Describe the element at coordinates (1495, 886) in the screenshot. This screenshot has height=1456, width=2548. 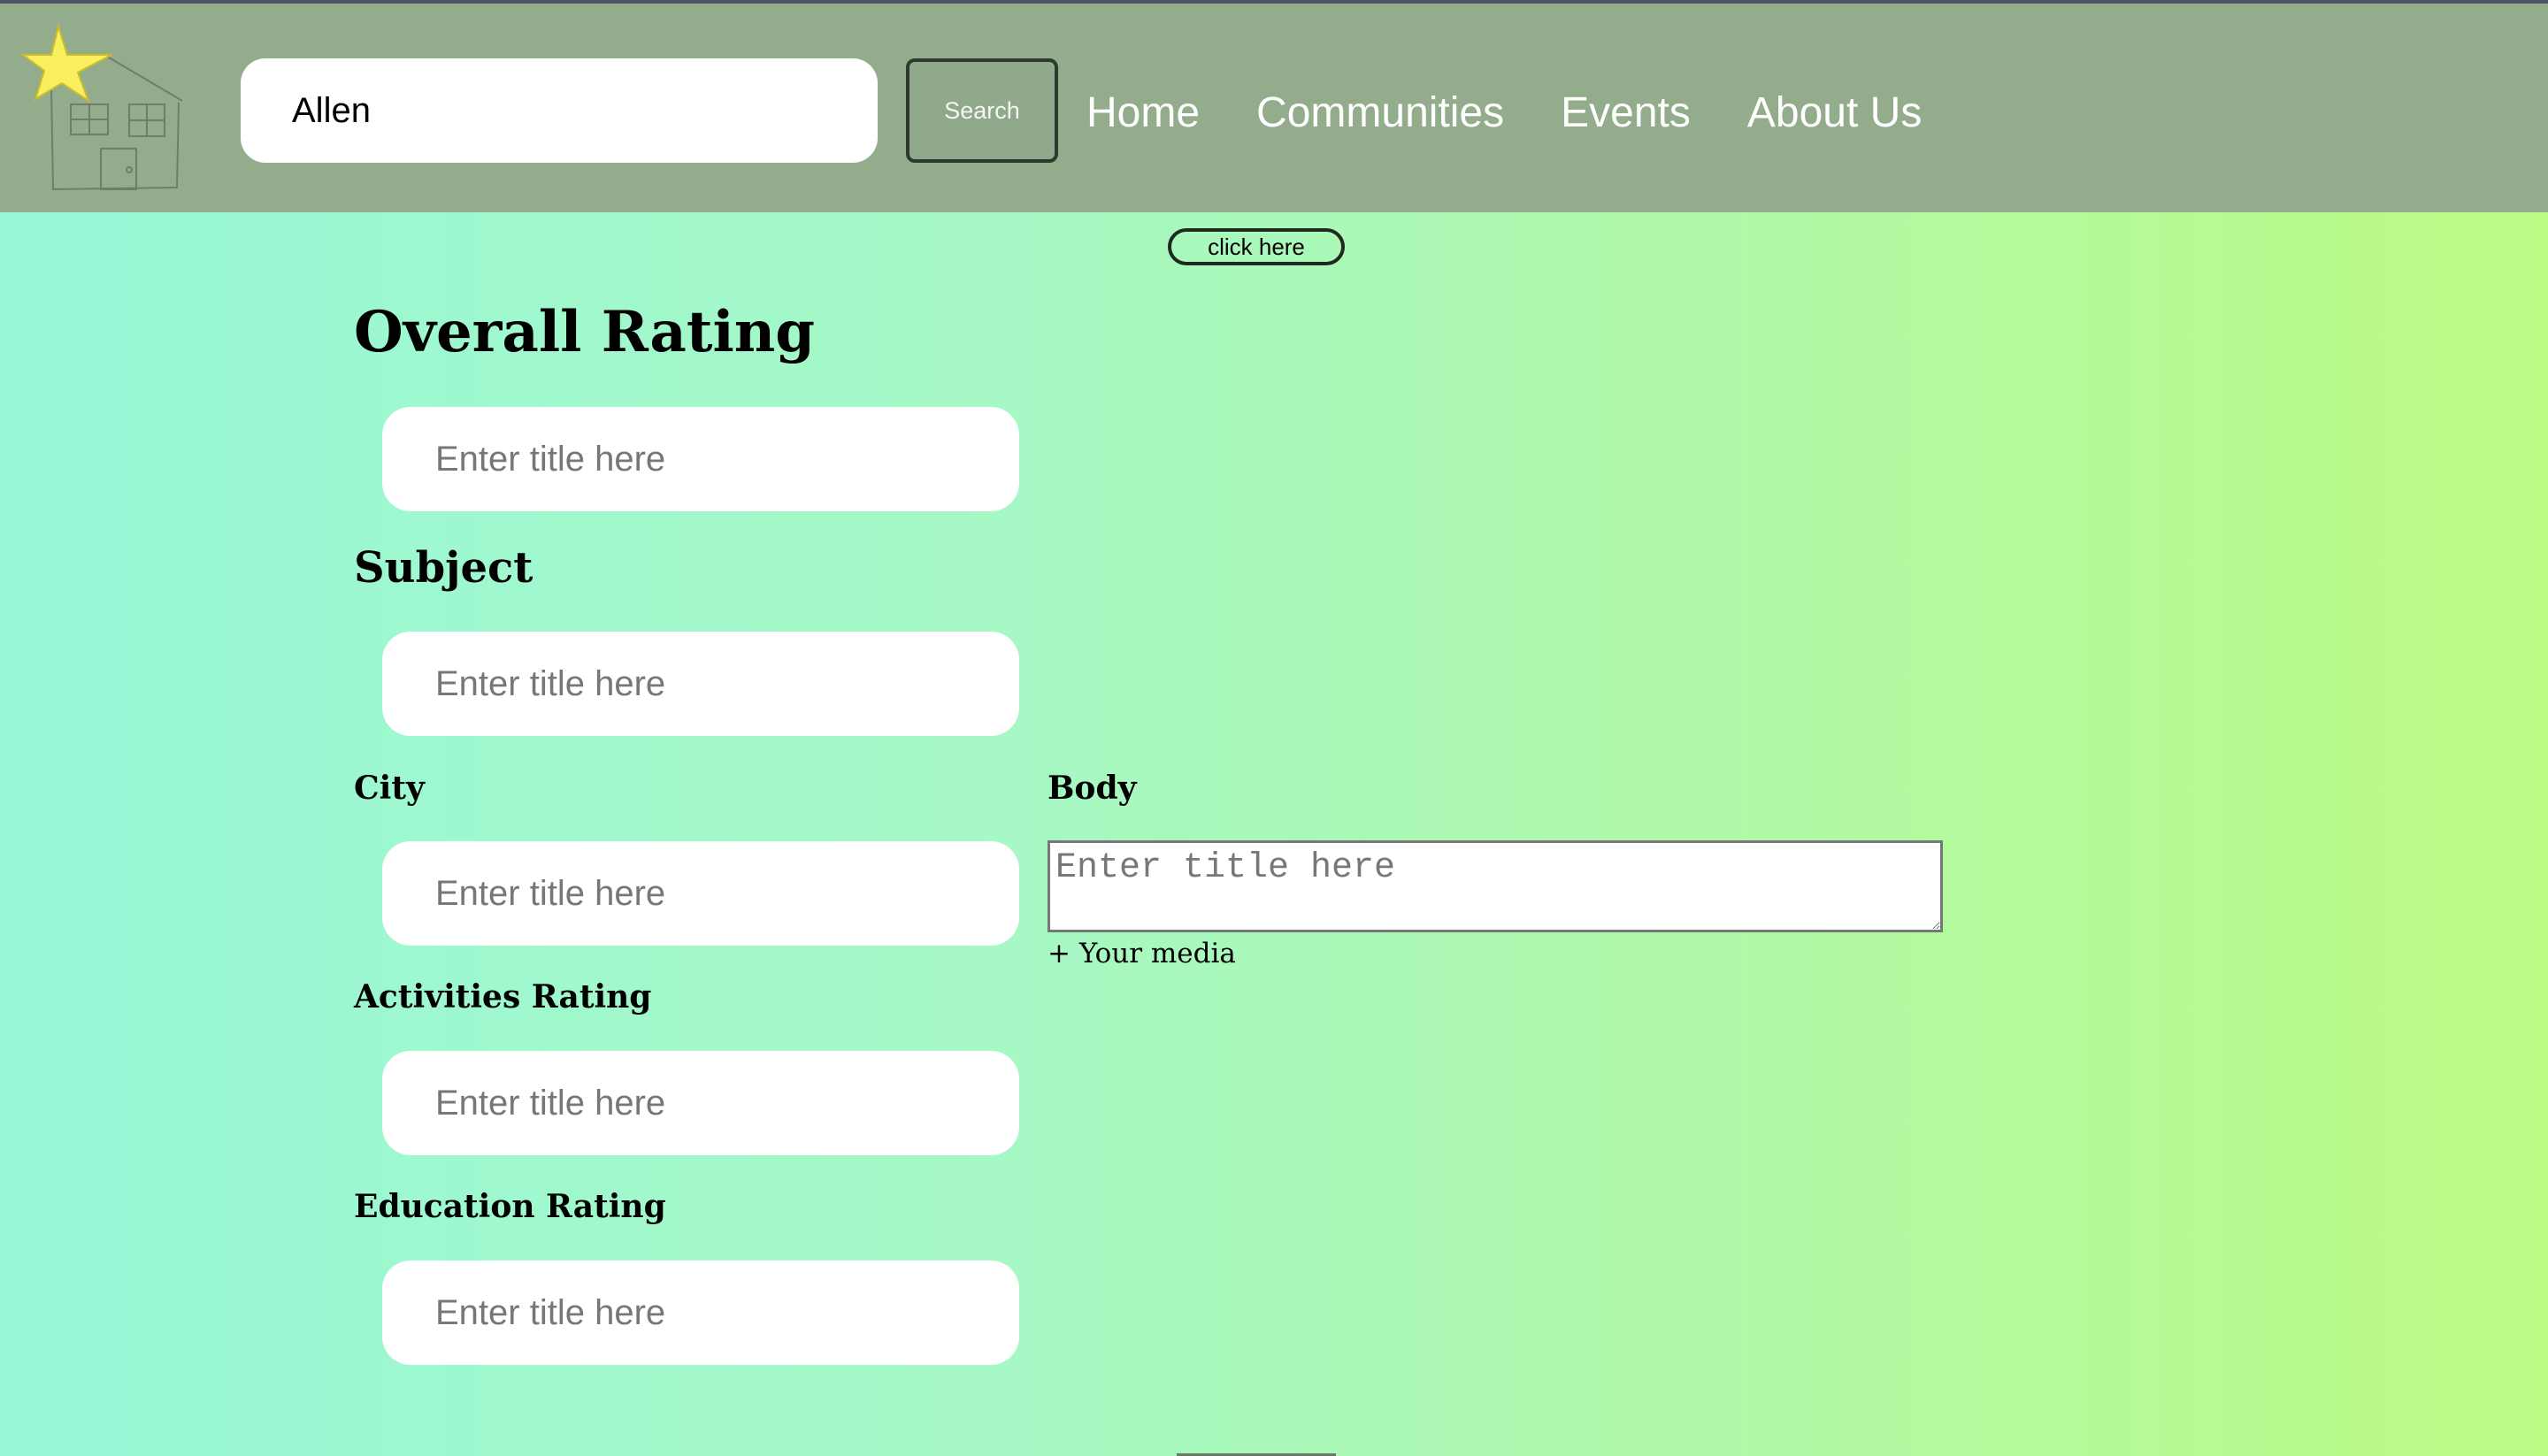
I see `body-textarea` at that location.